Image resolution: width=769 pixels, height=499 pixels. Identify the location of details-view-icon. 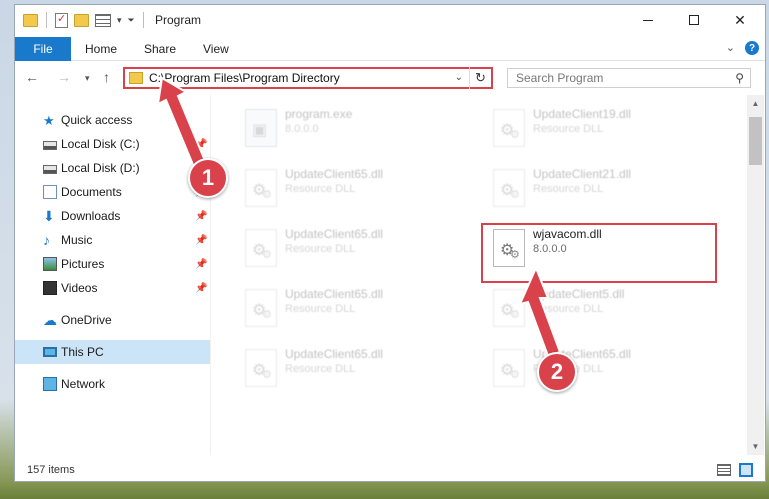
(724, 470).